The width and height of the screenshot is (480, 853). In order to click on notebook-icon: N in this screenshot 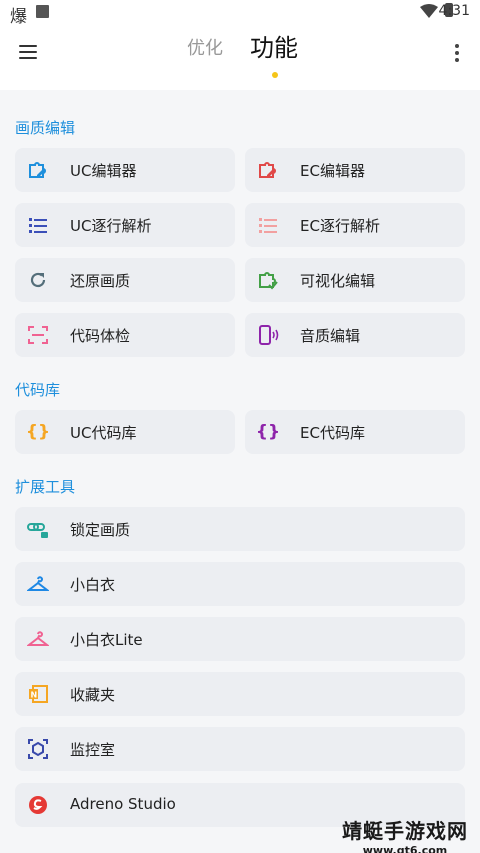, I will do `click(38, 694)`.